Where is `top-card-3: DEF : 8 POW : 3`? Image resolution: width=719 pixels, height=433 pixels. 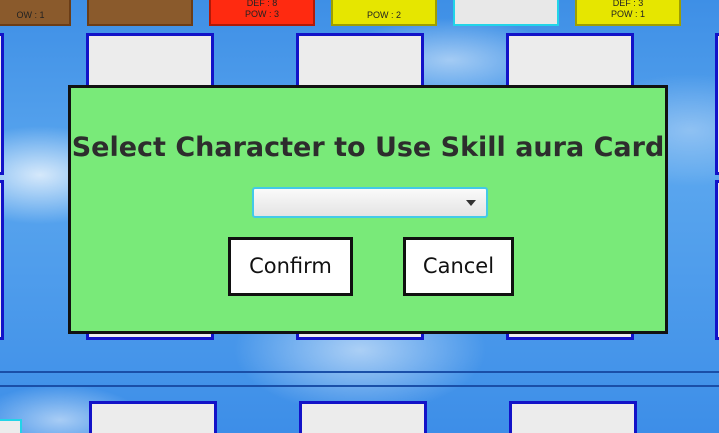 top-card-3: DEF : 8 POW : 3 is located at coordinates (262, 13).